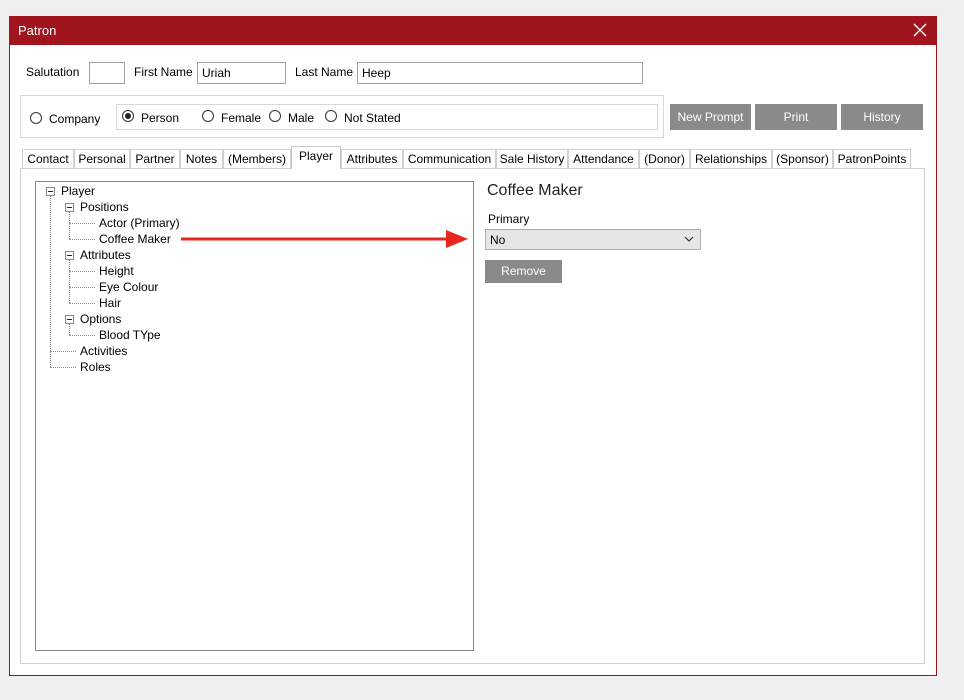 This screenshot has width=964, height=700. What do you see at coordinates (139, 223) in the screenshot?
I see `tree-node-actor-primary: Actor (Primary)` at bounding box center [139, 223].